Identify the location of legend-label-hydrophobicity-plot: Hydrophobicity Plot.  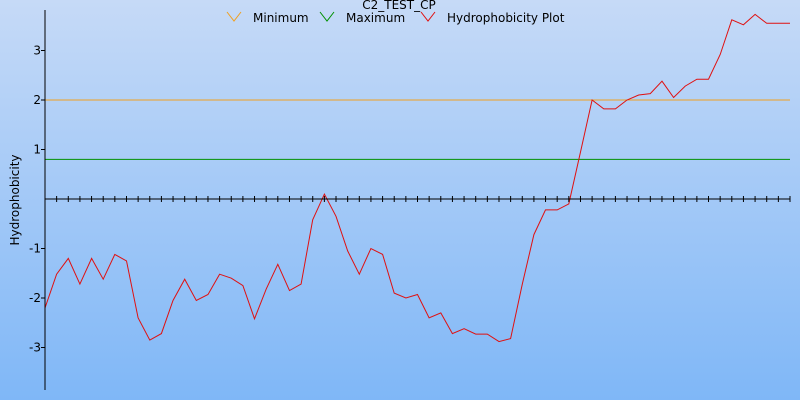
(506, 18).